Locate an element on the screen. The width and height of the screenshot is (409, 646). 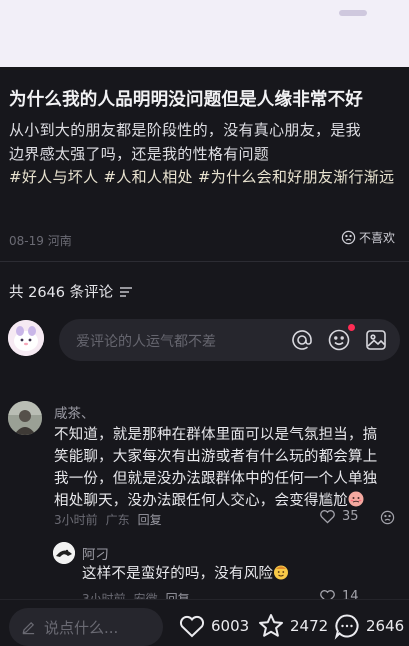
dislike-button: 不喜欢 is located at coordinates (368, 237).